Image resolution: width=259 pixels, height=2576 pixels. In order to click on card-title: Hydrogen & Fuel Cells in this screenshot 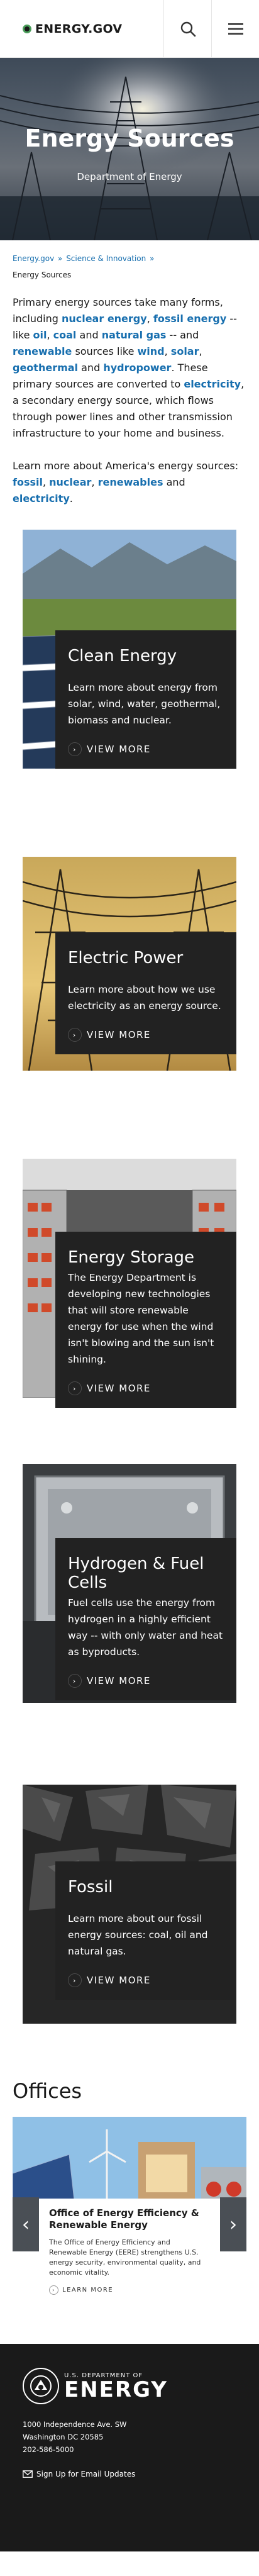, I will do `click(136, 1573)`.